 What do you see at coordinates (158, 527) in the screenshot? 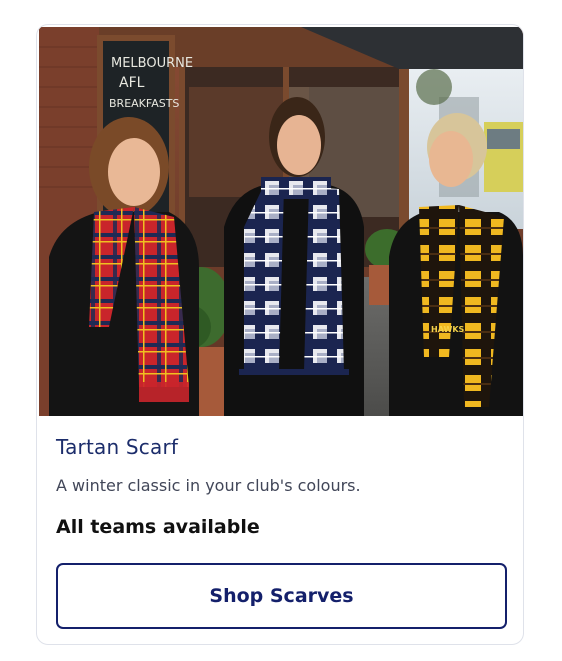
I see `availability-text: All teams available` at bounding box center [158, 527].